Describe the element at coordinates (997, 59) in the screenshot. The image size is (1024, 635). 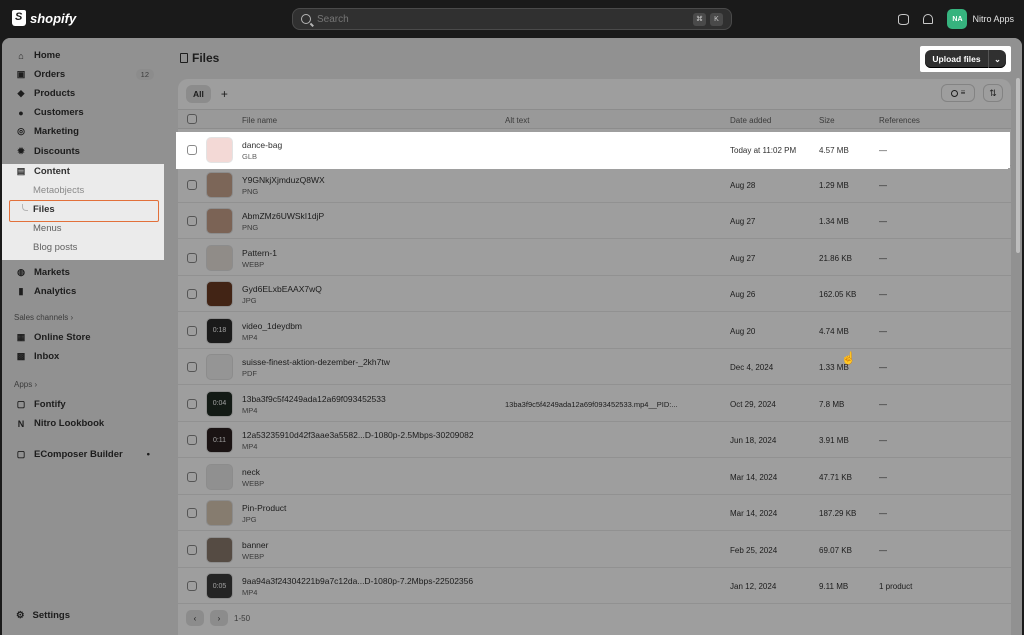
I see `chevron-down-icon: ⌄` at that location.